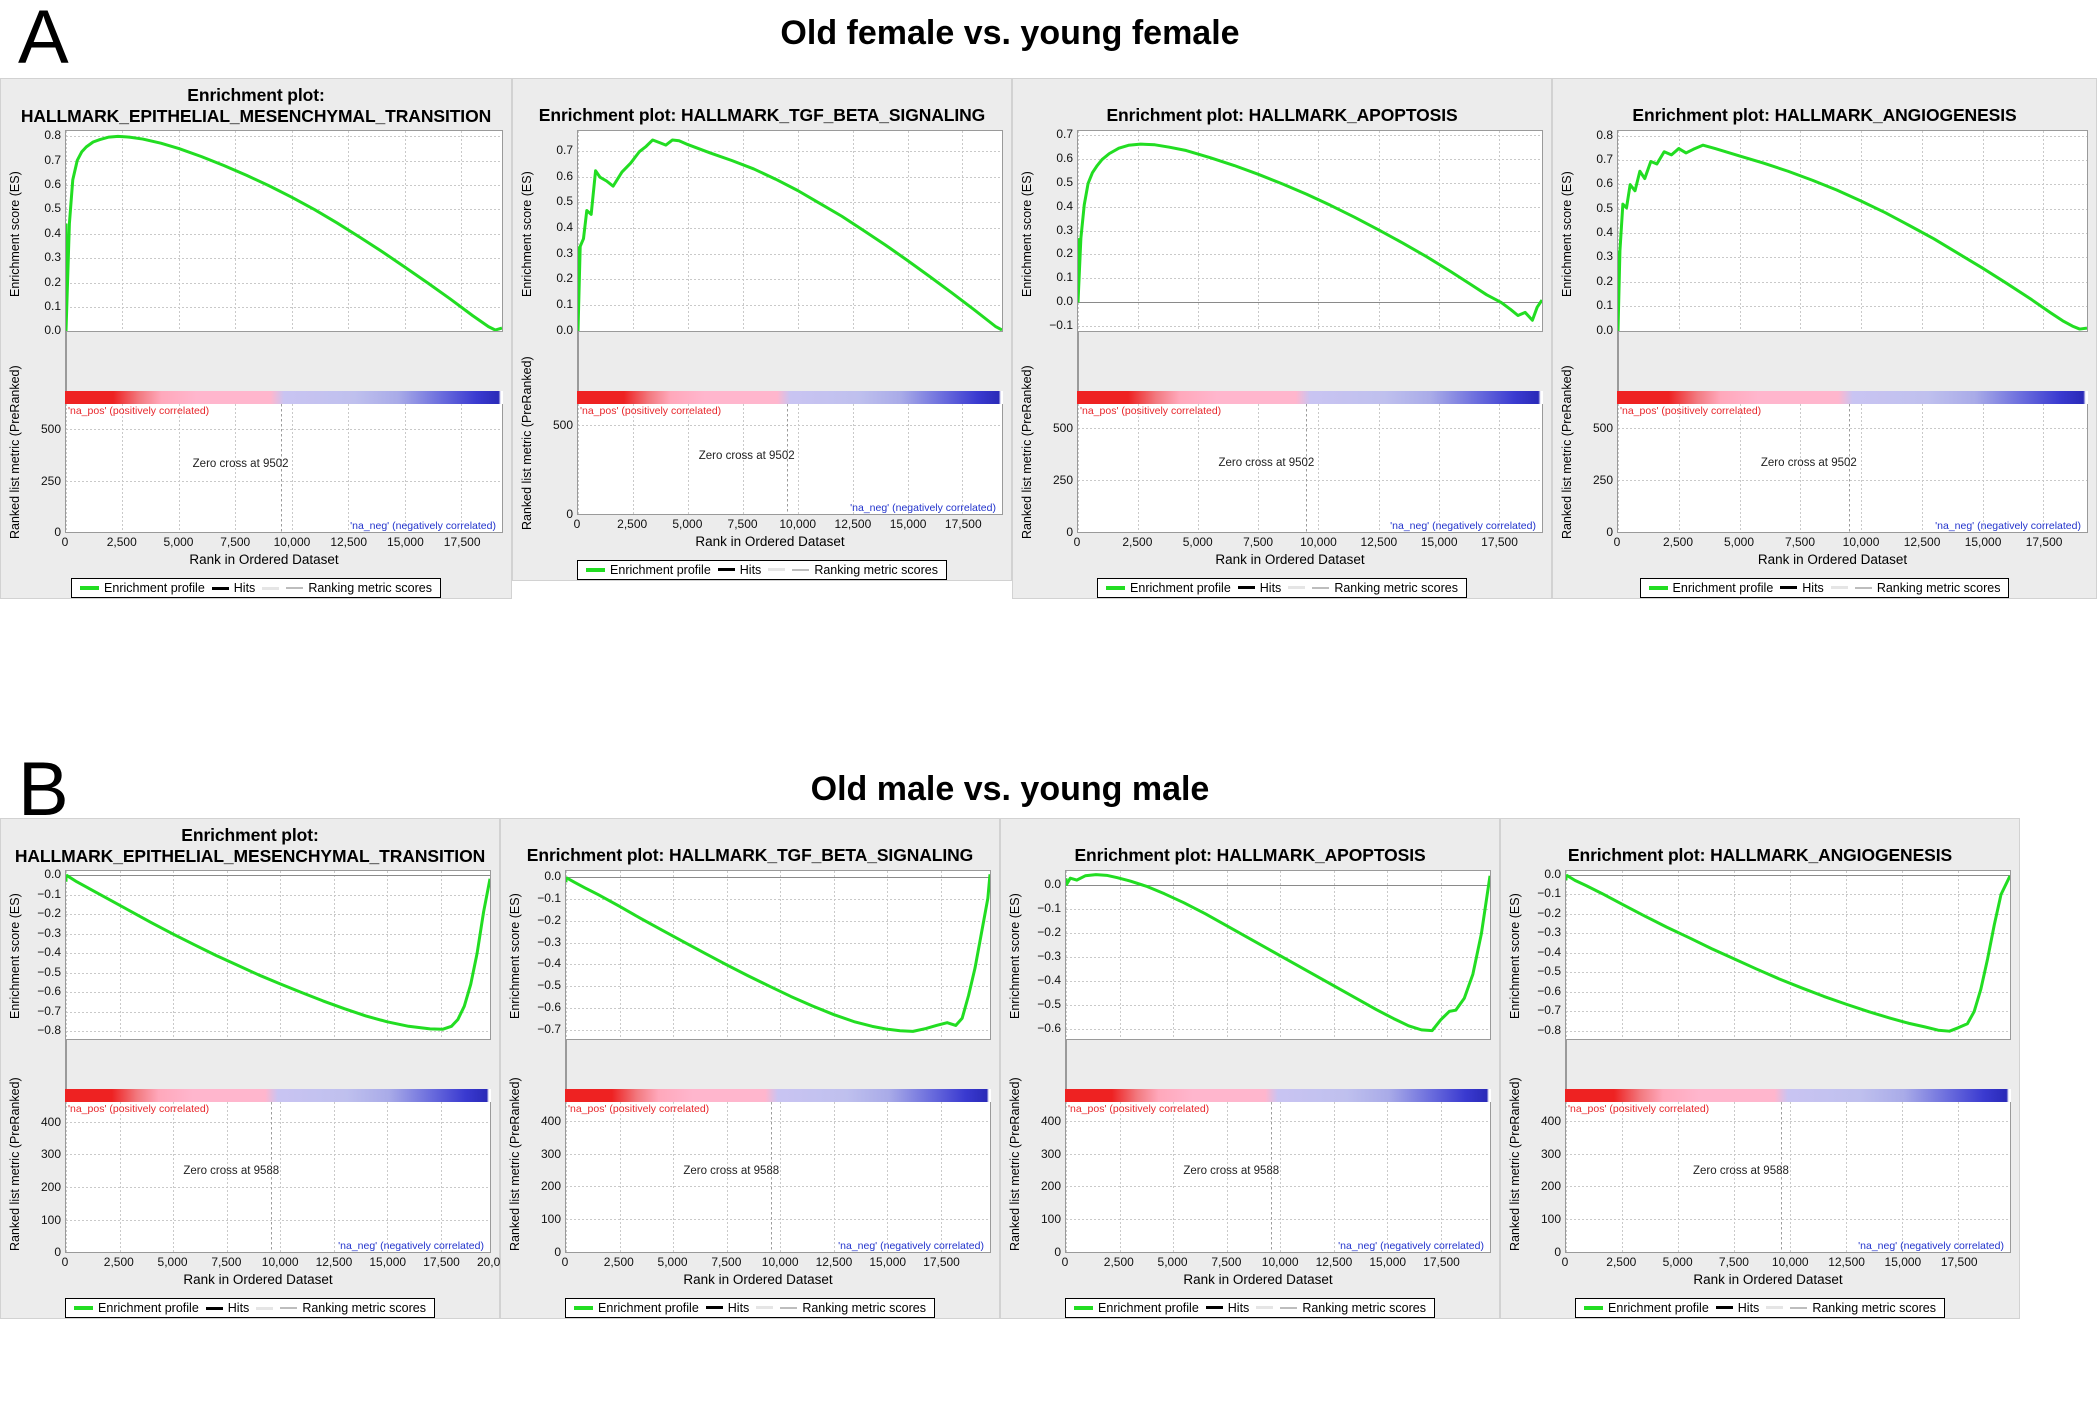 The height and width of the screenshot is (1404, 2100). I want to click on x-axis-spacer, so click(545, 1262).